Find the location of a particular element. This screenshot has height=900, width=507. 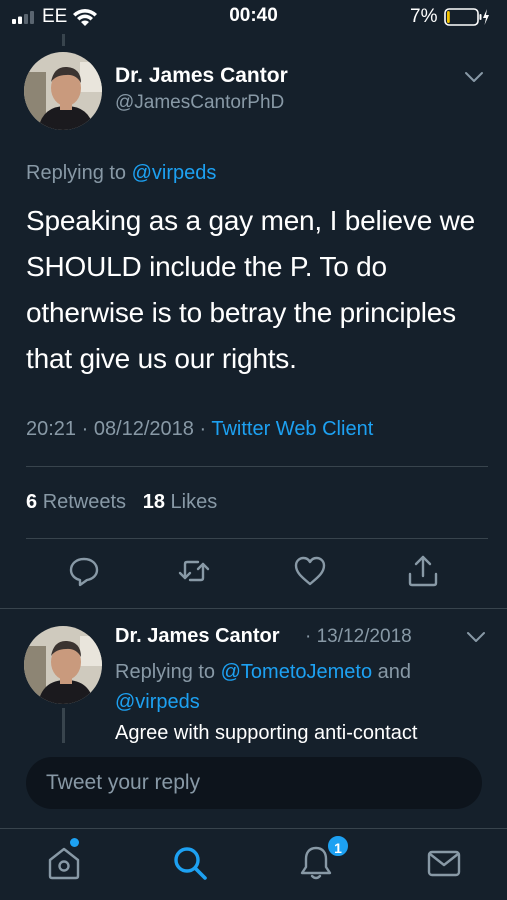

replying-to: Replying to @virpeds is located at coordinates (121, 173).